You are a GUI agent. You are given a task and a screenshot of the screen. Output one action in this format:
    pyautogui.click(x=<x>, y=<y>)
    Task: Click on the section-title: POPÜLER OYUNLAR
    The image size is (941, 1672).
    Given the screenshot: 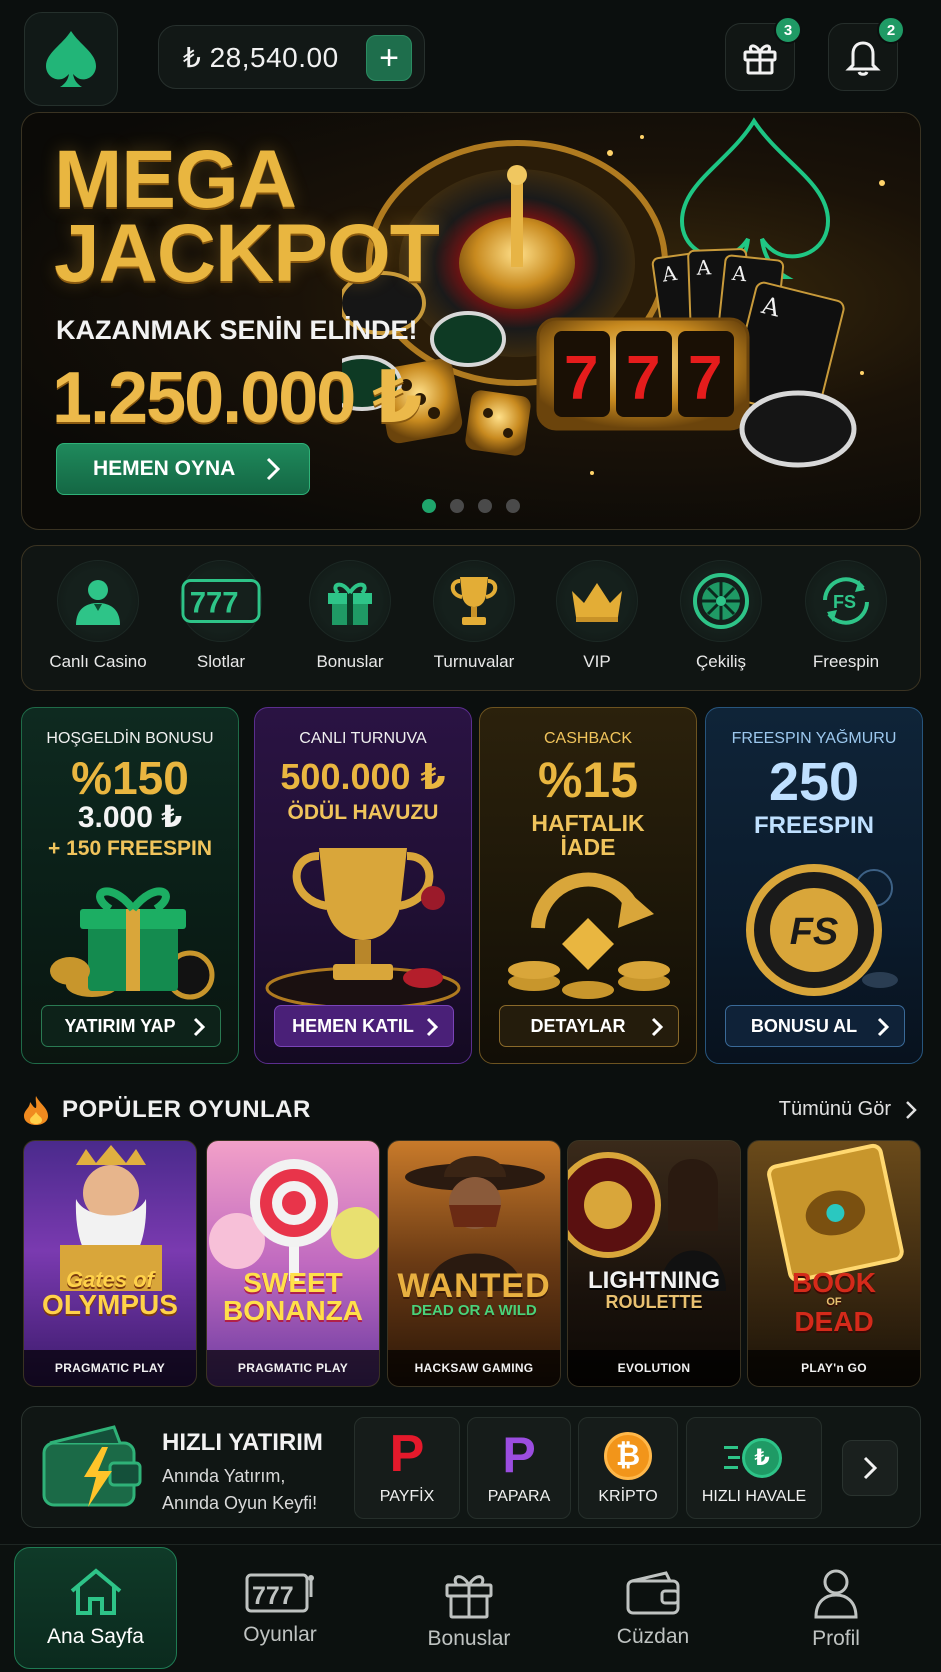 What is the action you would take?
    pyautogui.click(x=186, y=1109)
    